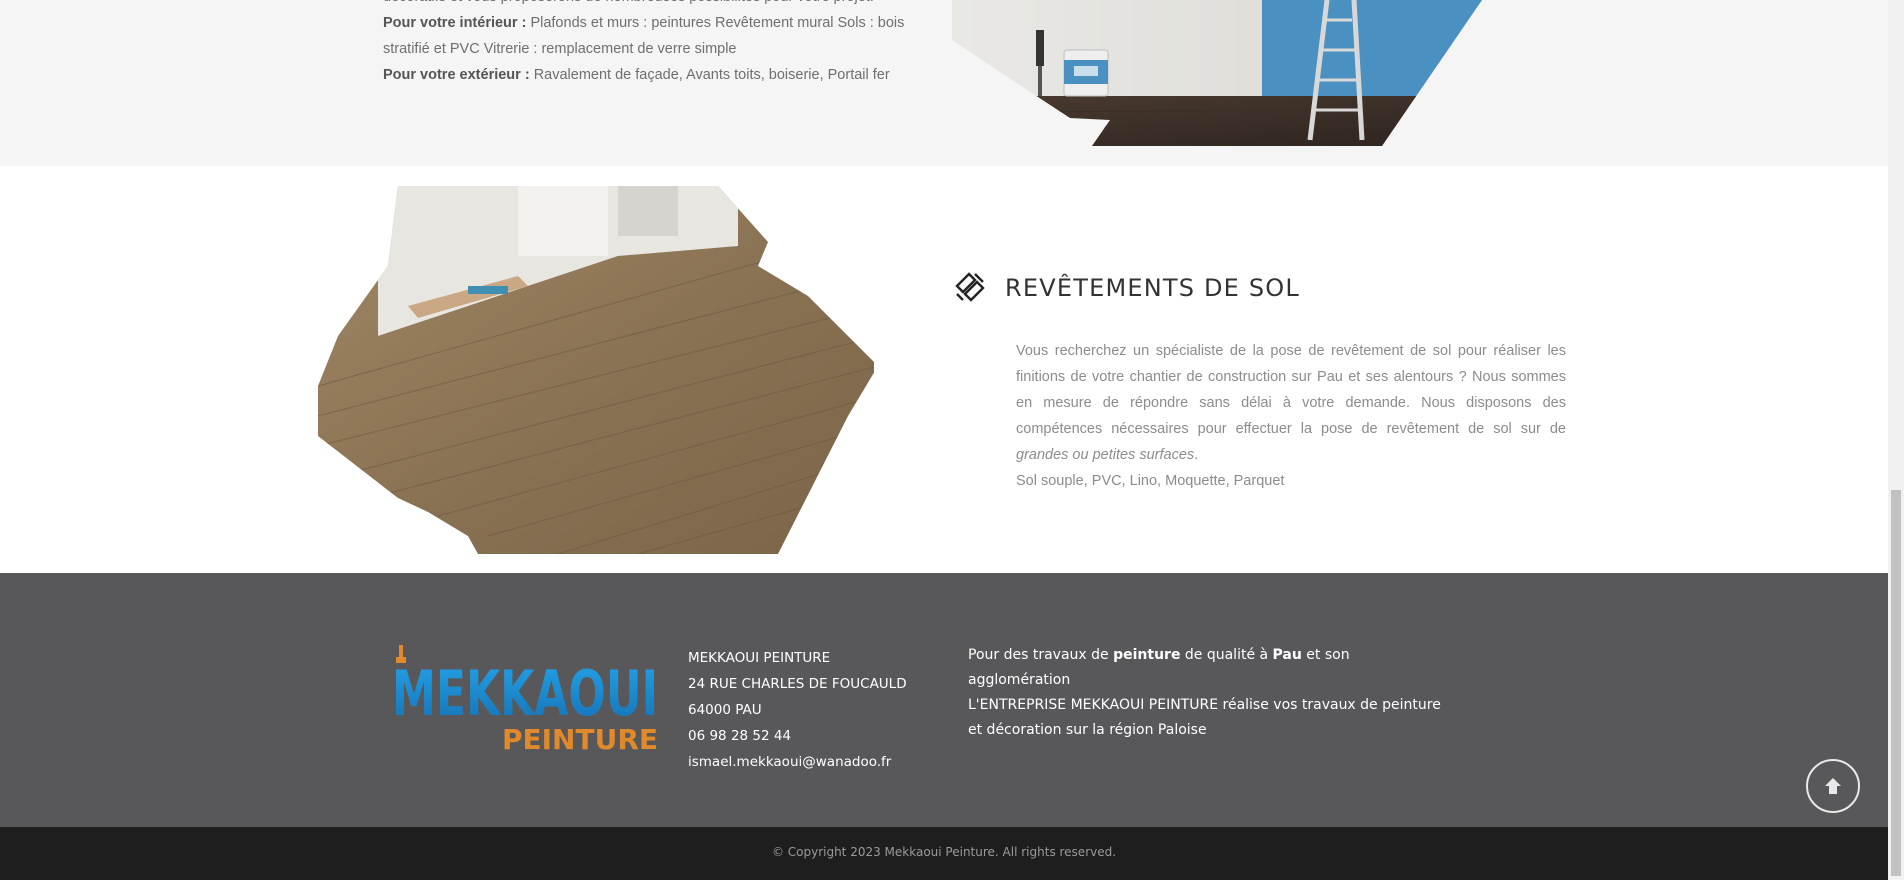  I want to click on revetements-heading: REVÊTEMENTS DE SOL, so click(1126, 288).